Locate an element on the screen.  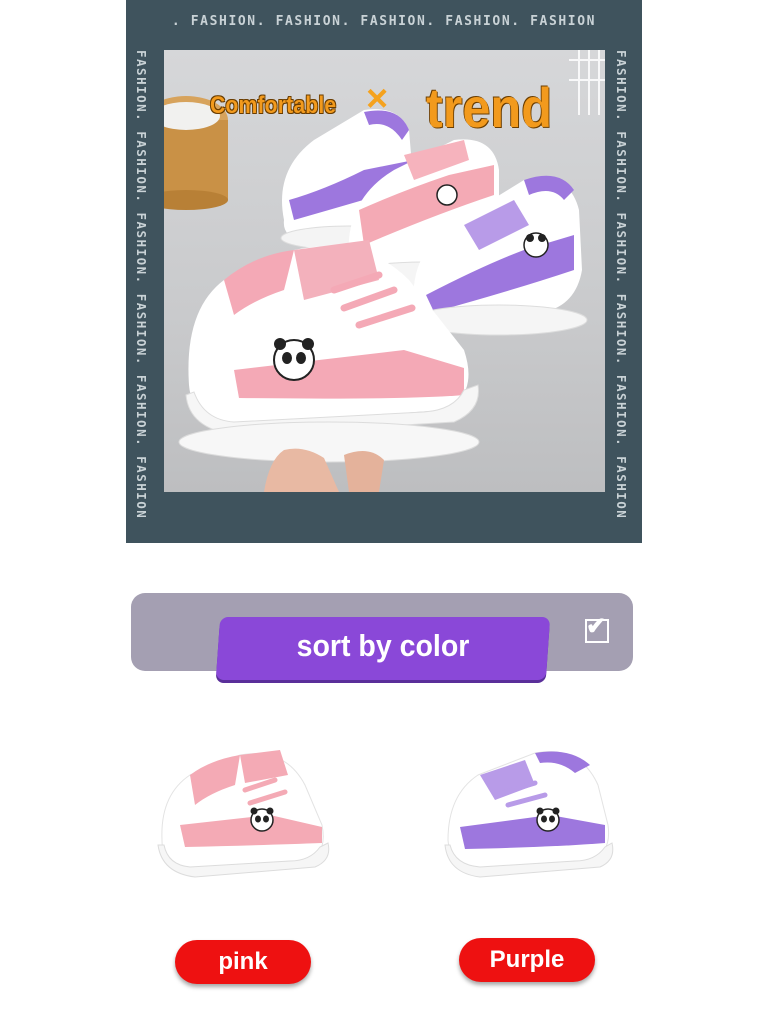
color-option-purple: Purple is located at coordinates (527, 960).